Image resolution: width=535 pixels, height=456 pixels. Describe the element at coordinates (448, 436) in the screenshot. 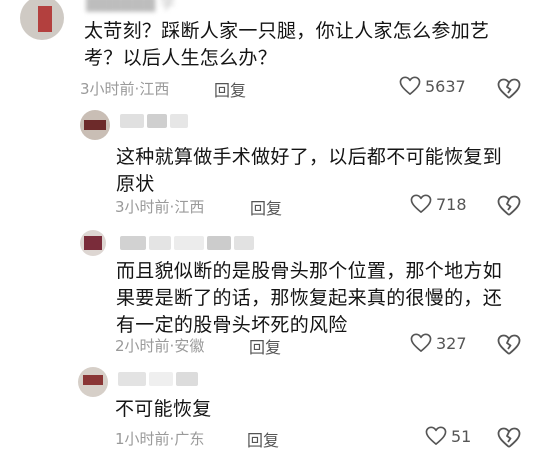

I see `like-button: 51` at that location.